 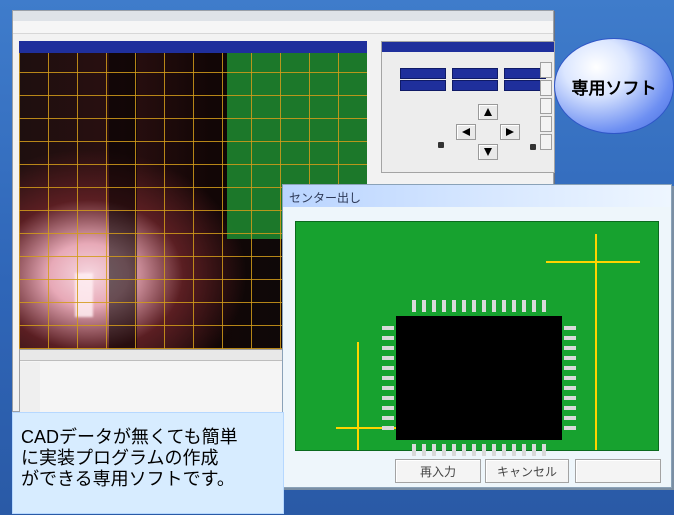 What do you see at coordinates (283, 16) in the screenshot?
I see `window-title-bar` at bounding box center [283, 16].